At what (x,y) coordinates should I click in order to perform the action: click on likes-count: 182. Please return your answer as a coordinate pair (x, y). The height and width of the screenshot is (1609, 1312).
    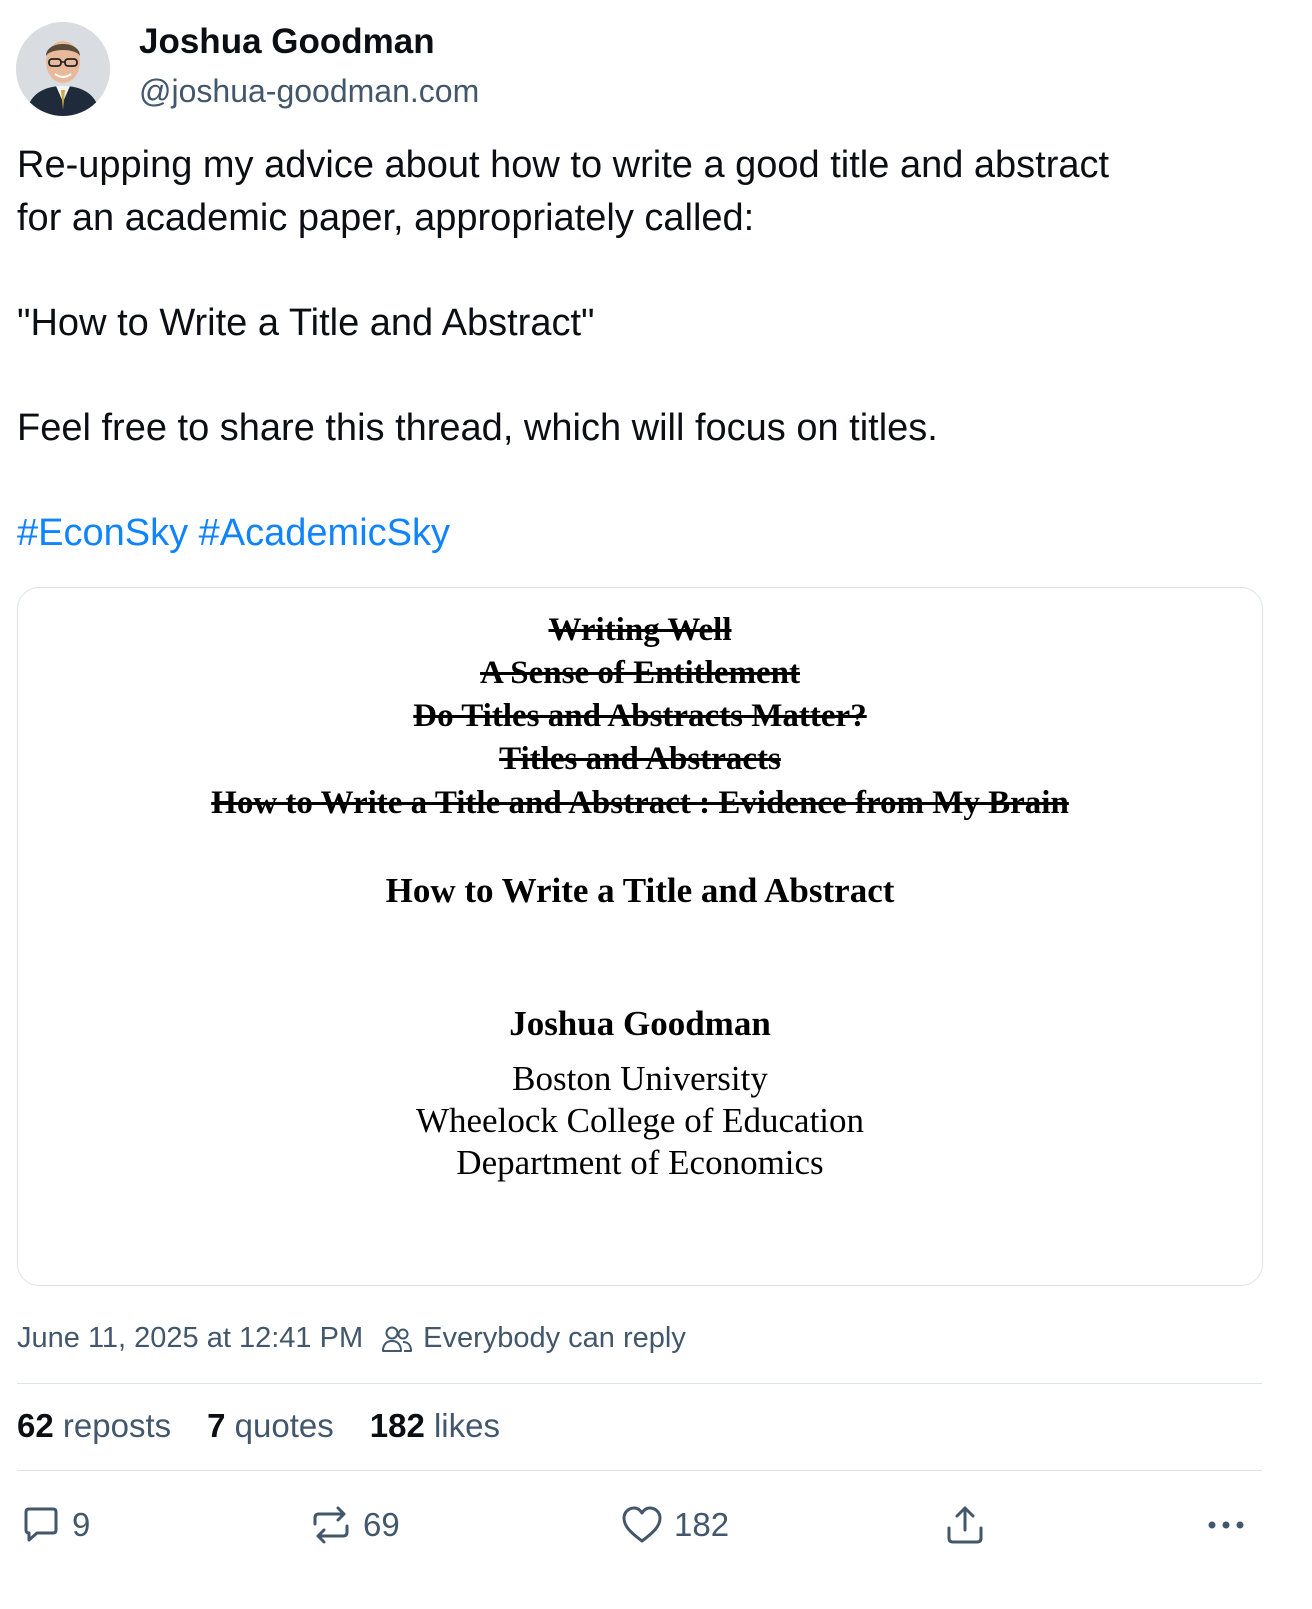
    Looking at the image, I should click on (397, 1425).